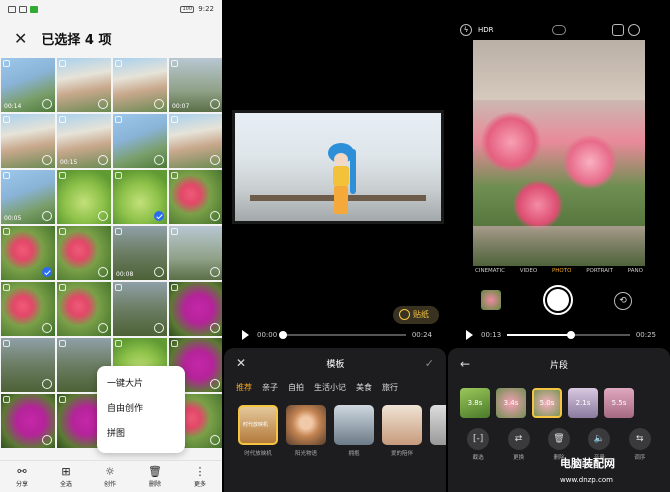 Image resolution: width=670 pixels, height=492 pixels. I want to click on template-item: 拥抱, so click(354, 431).